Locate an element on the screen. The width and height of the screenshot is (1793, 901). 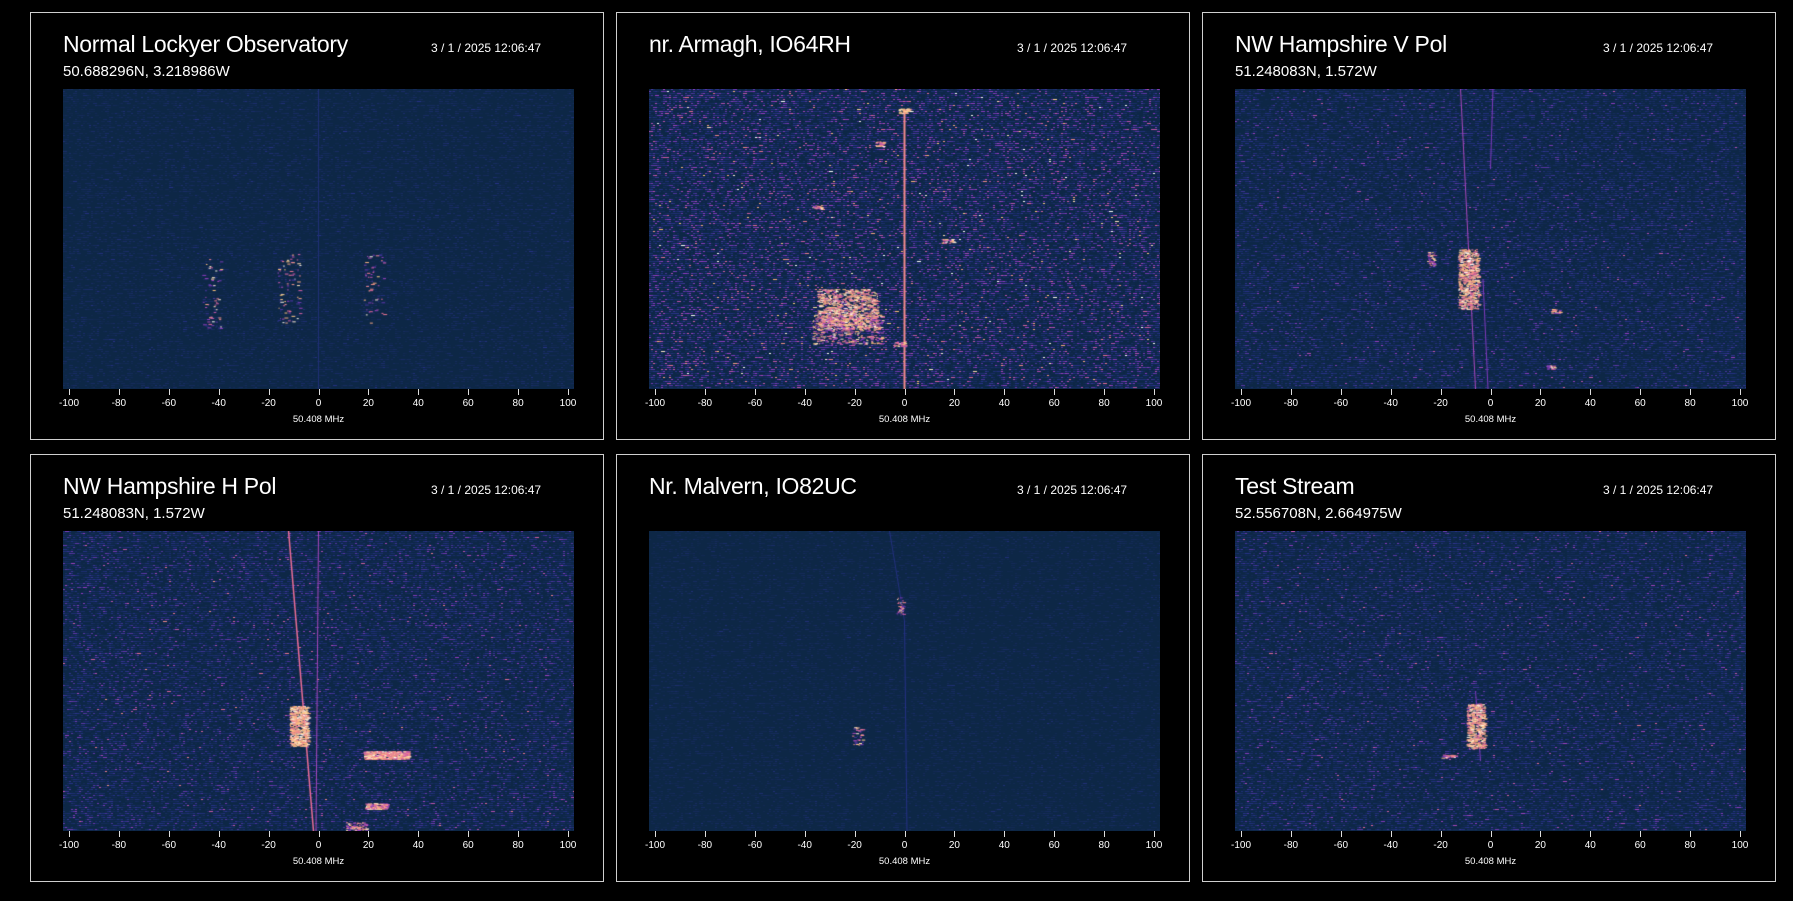
panel-coords: 51.248083N, 1.572W is located at coordinates (1306, 71).